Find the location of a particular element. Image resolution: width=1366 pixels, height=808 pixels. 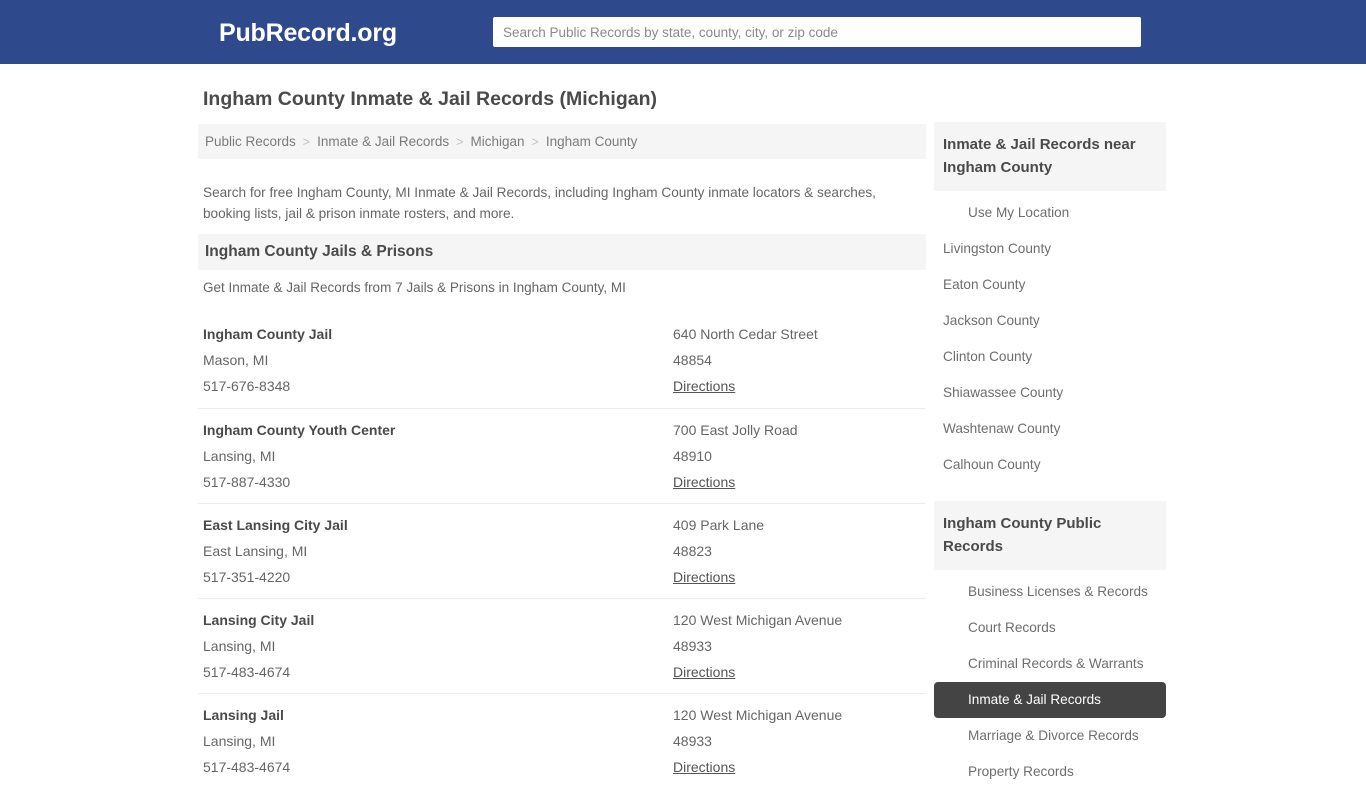

listing-zip: 48823 is located at coordinates (692, 551).